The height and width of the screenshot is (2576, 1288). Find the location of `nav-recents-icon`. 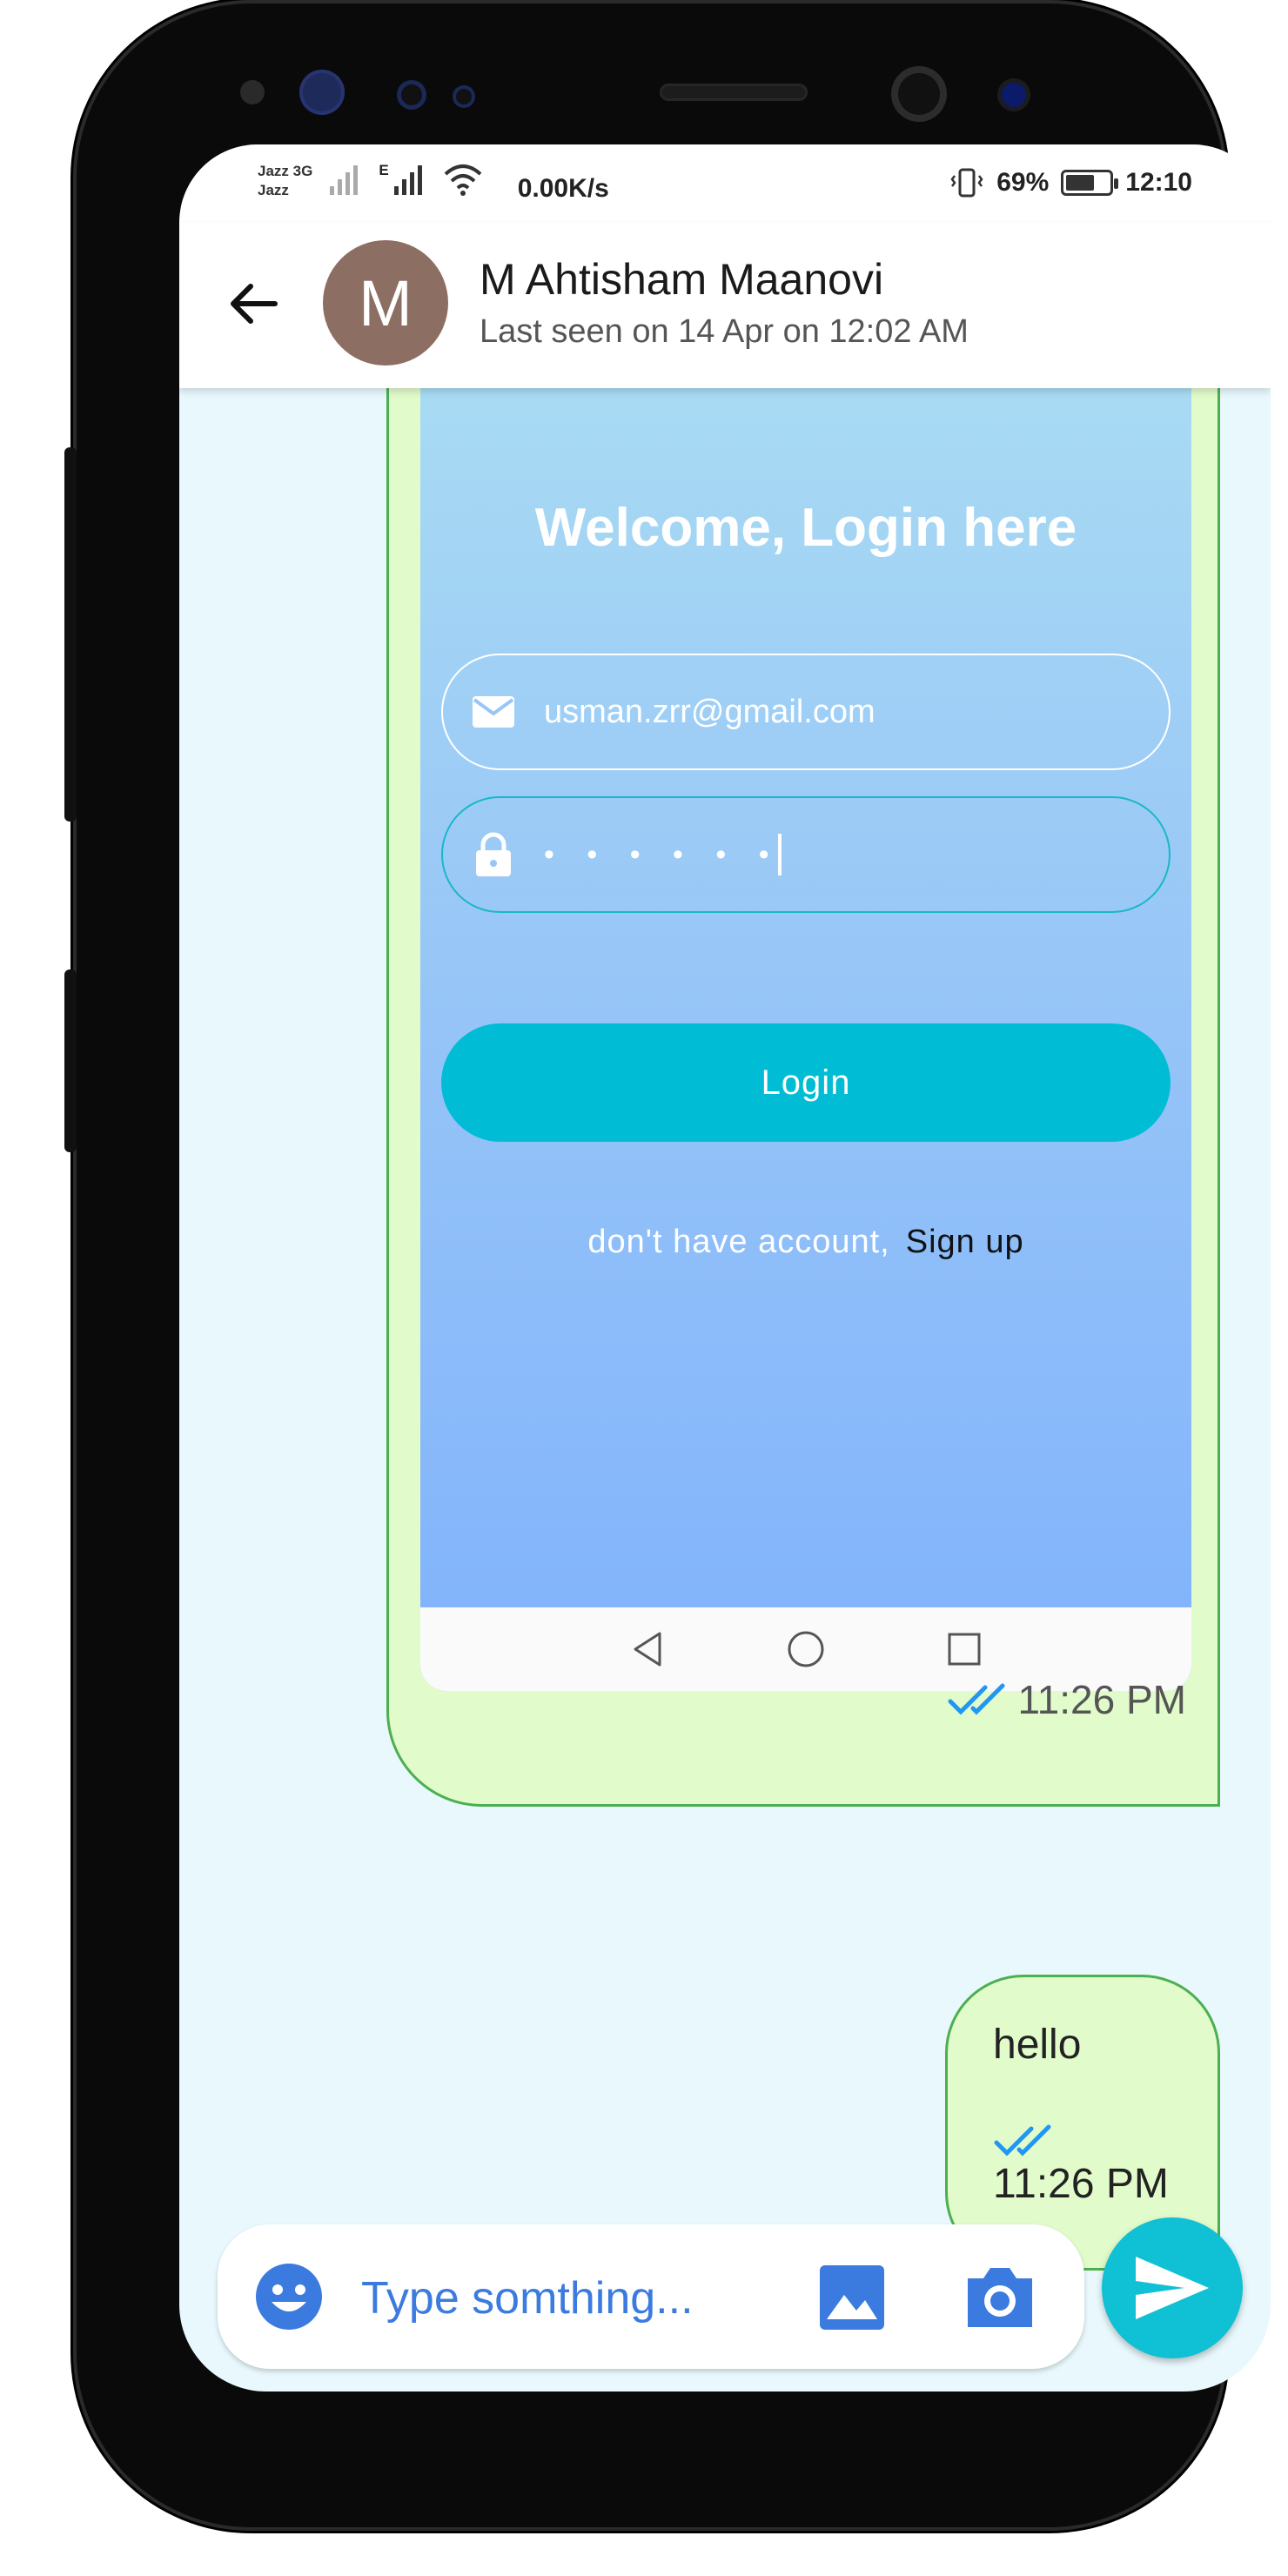

nav-recents-icon is located at coordinates (965, 1649).